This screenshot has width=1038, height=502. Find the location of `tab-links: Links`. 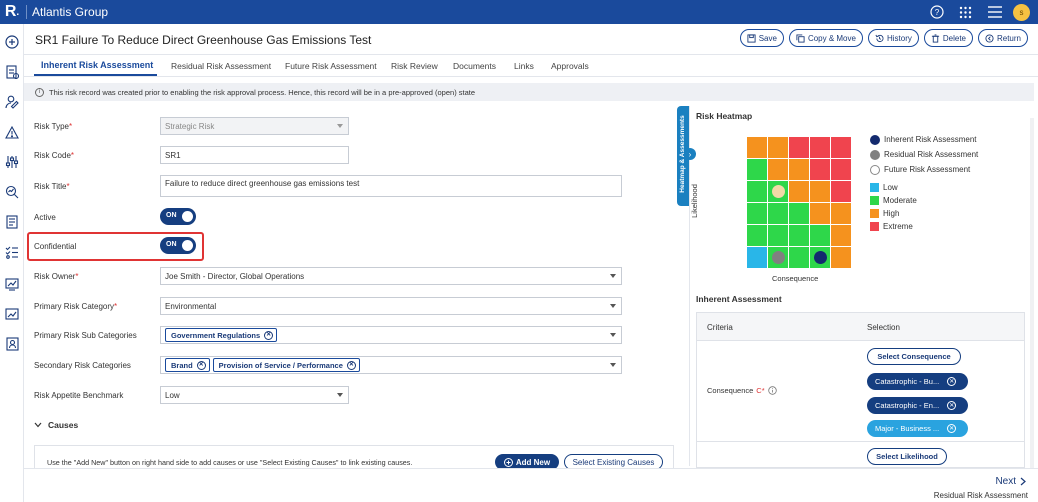

tab-links: Links is located at coordinates (524, 66).